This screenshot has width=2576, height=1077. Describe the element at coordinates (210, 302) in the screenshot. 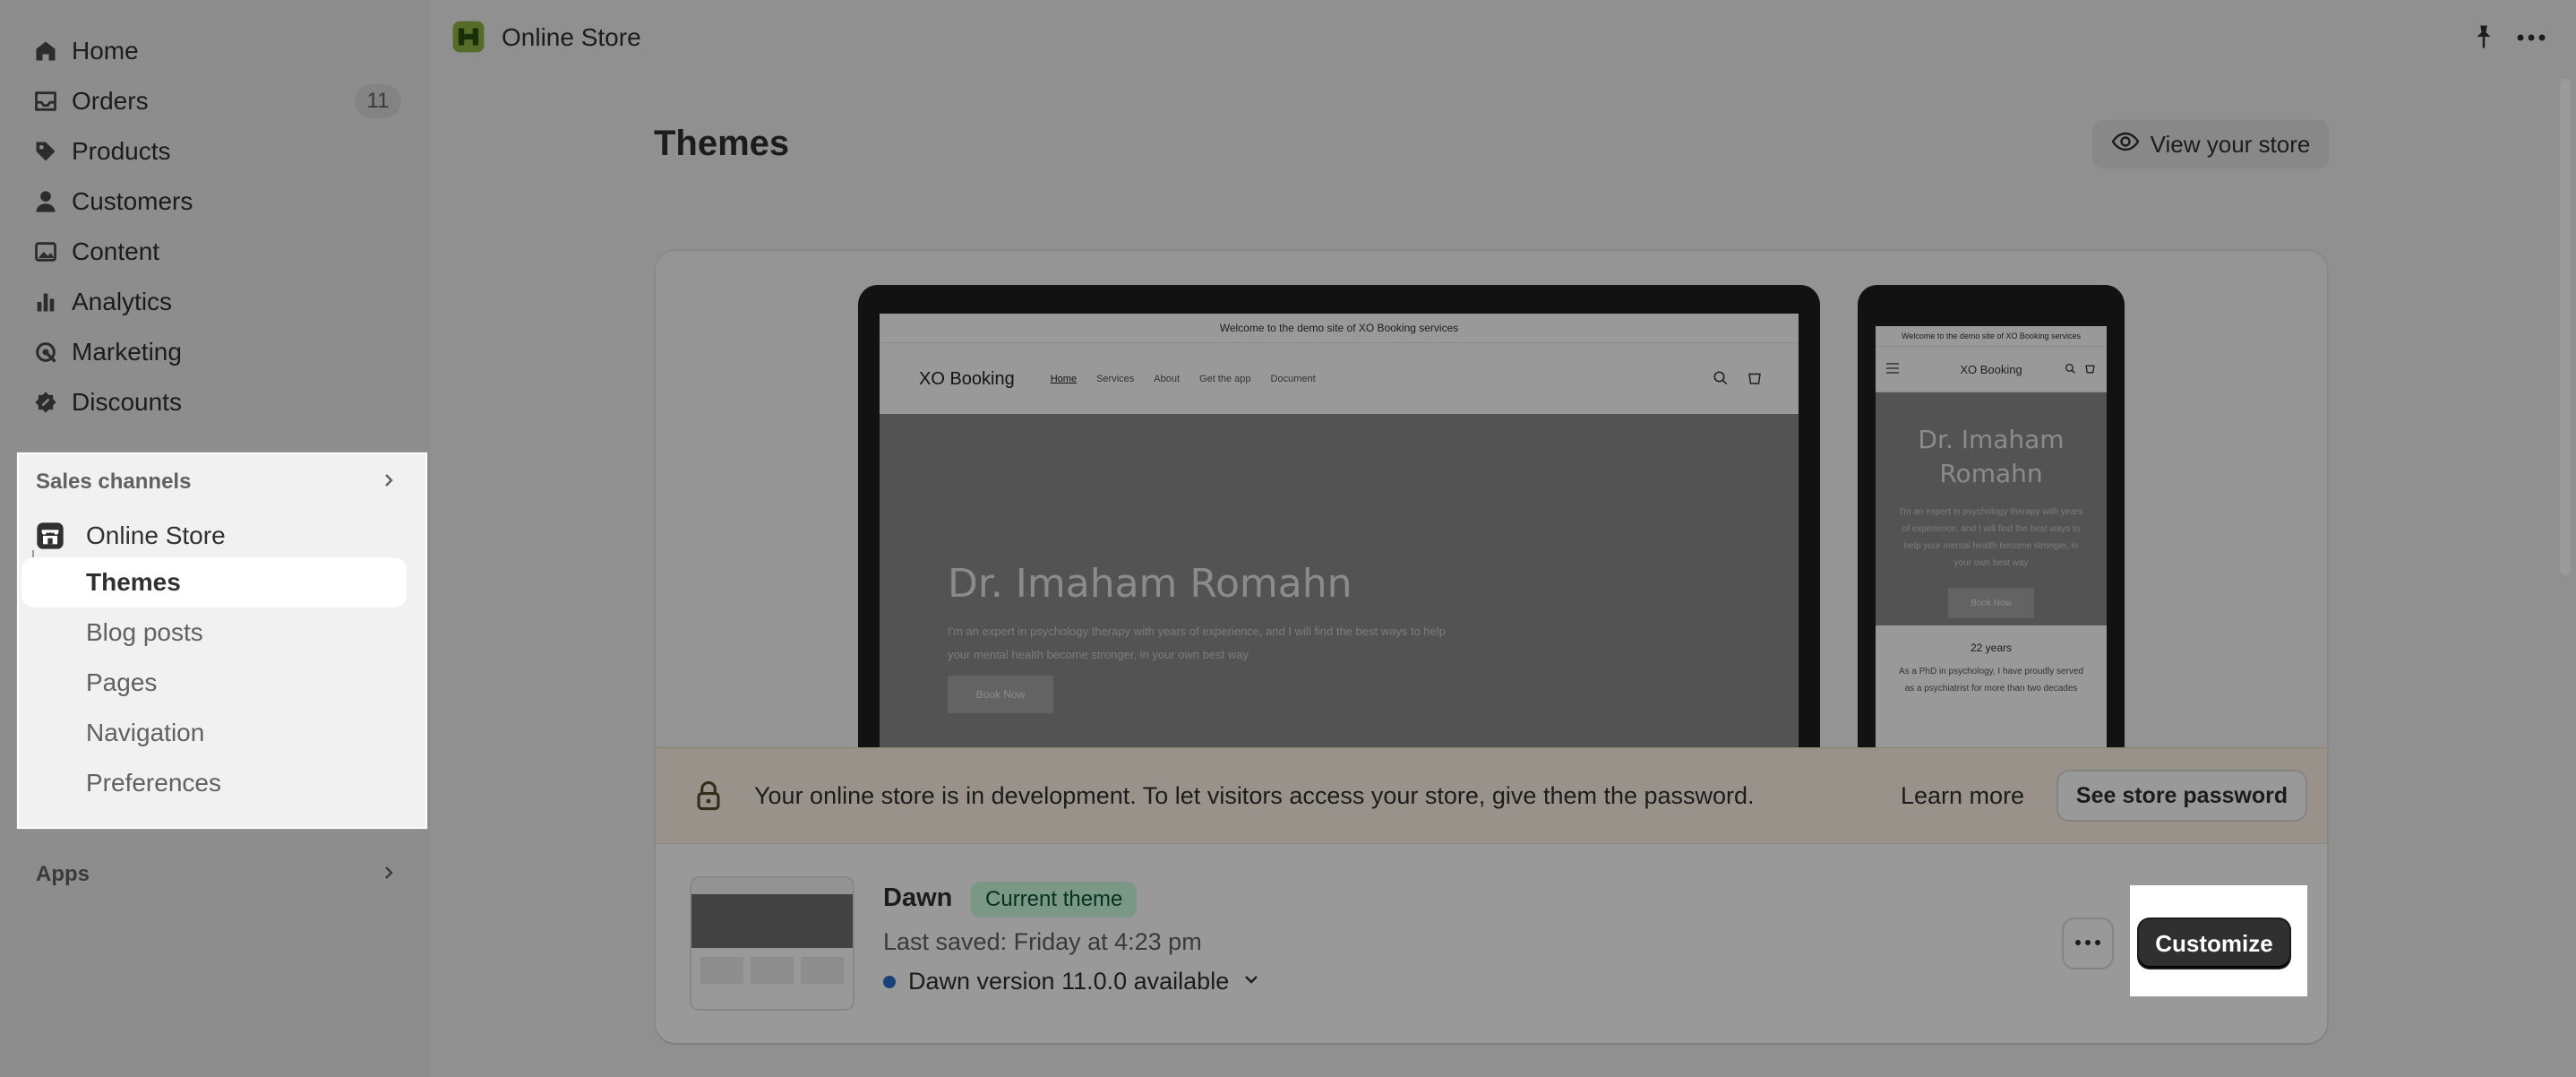

I see `sidebar-item-analytics: Analytics` at that location.